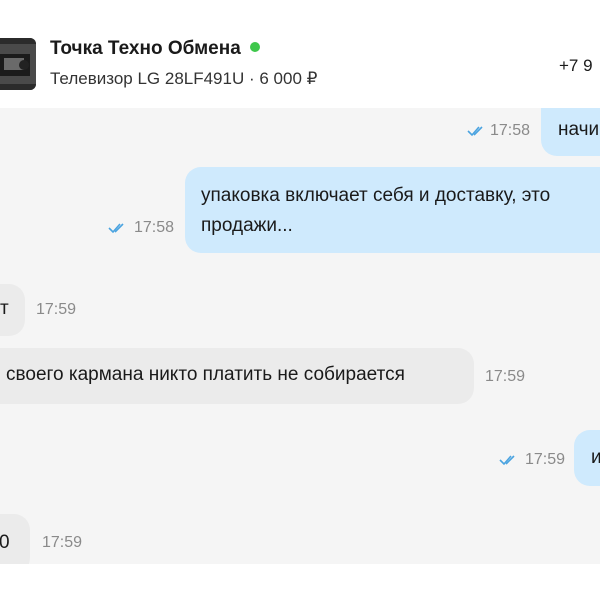  Describe the element at coordinates (376, 195) in the screenshot. I see `message-text-line: упаковка включает себя и доставку, это` at that location.